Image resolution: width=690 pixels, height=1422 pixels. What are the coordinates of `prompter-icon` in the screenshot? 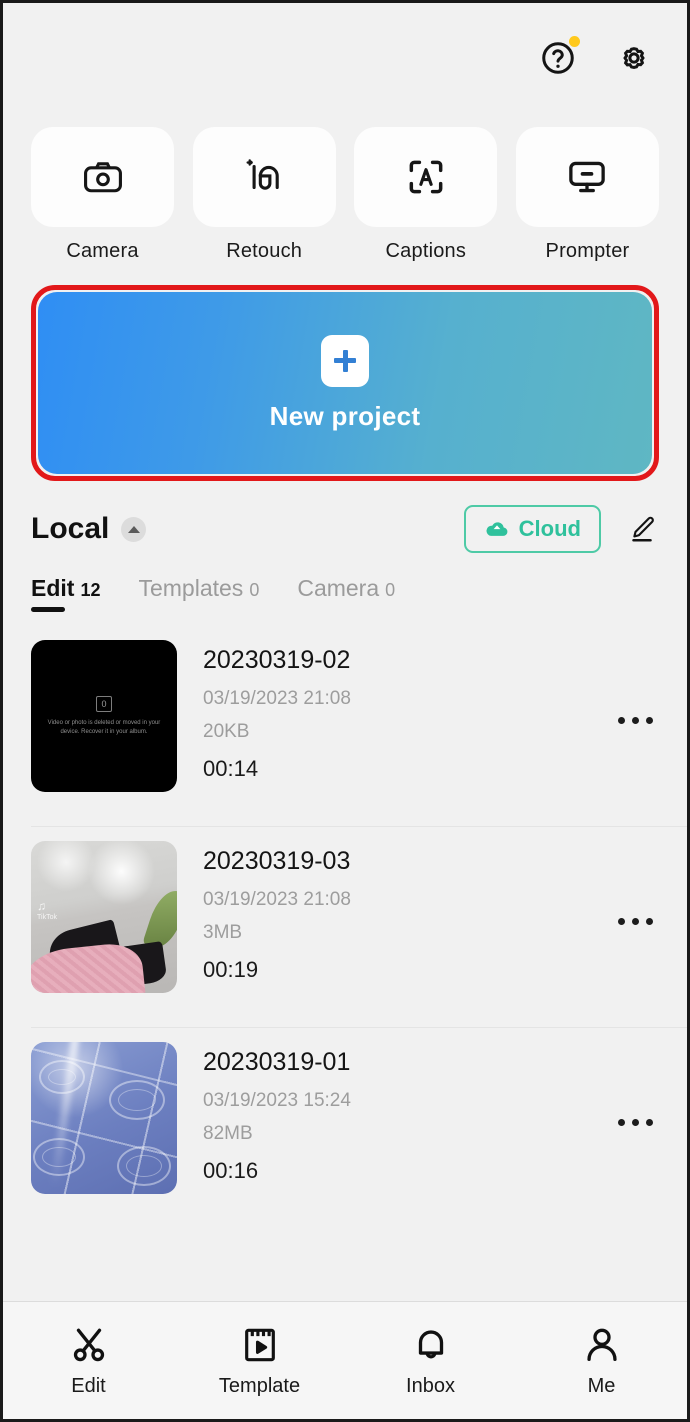 It's located at (587, 177).